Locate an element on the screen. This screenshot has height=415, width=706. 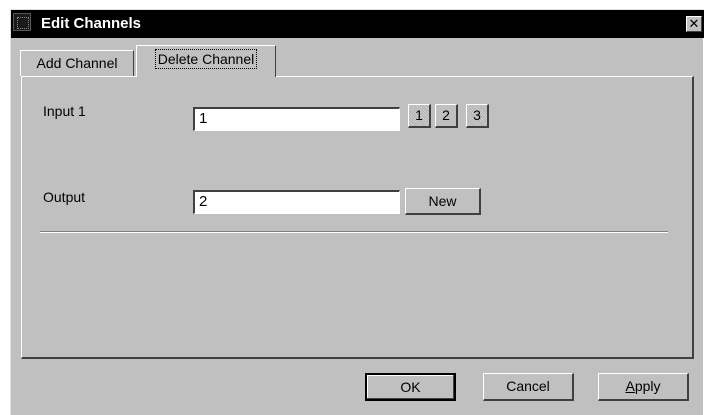
close-button: ✕ is located at coordinates (694, 24).